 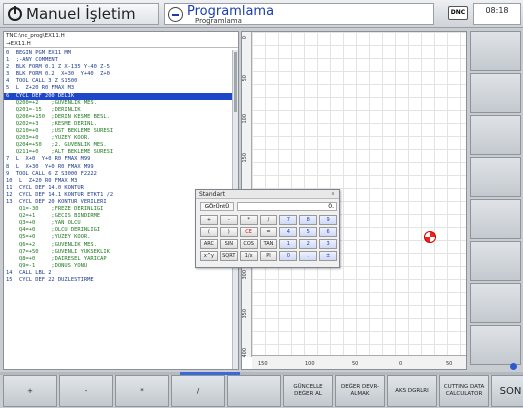 I want to click on vertical-ruler-tick: 350, so click(x=245, y=314).